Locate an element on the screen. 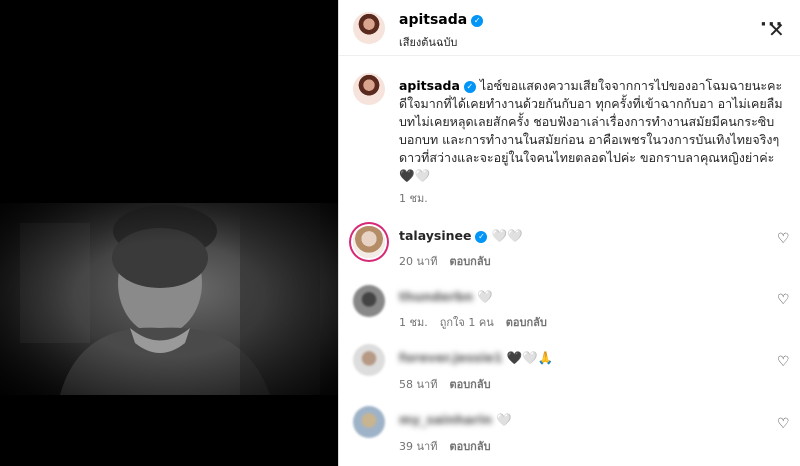 Image resolution: width=800 pixels, height=466 pixels. comment-body: my_sainharin 🤍 is located at coordinates (455, 420).